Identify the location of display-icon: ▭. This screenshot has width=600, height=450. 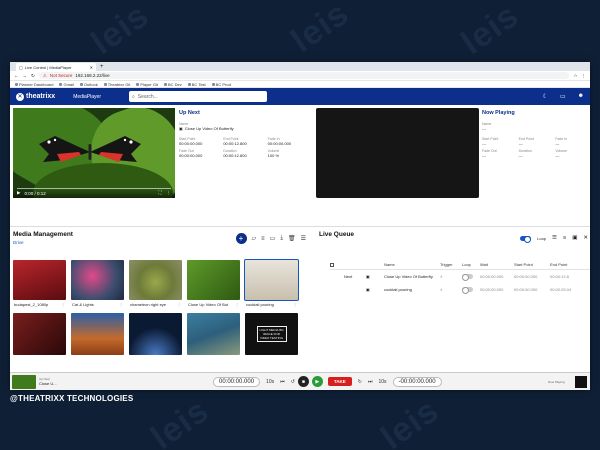
(563, 96).